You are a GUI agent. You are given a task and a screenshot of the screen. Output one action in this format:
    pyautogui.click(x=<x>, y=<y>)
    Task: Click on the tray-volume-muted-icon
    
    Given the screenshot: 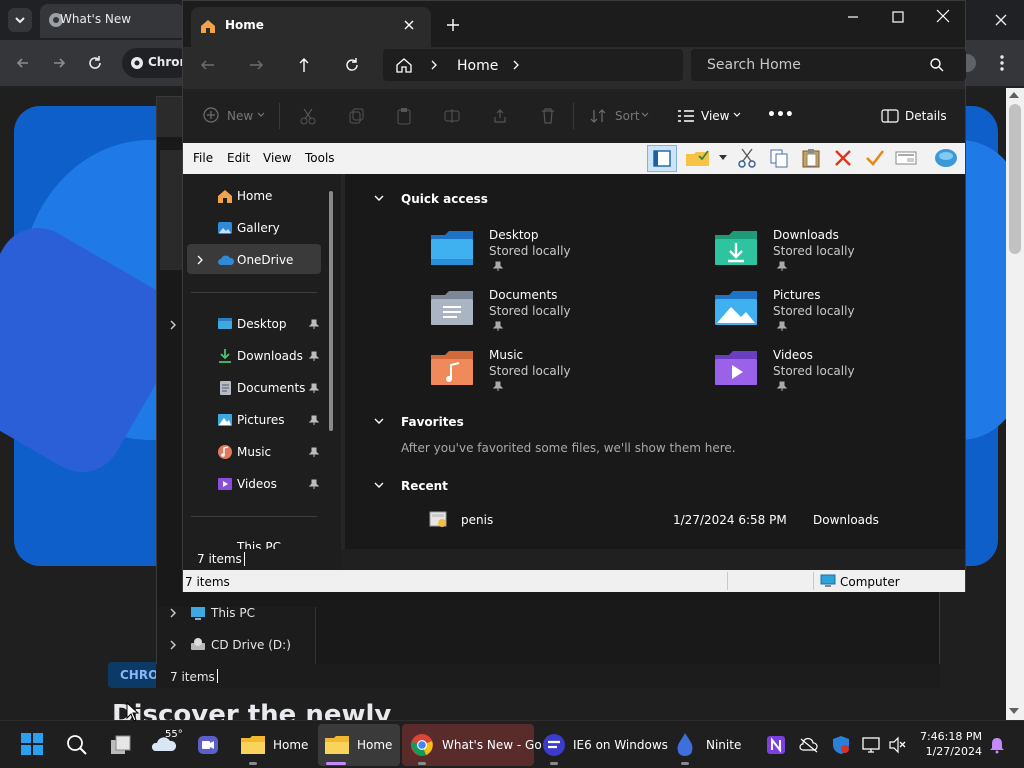 What is the action you would take?
    pyautogui.click(x=898, y=745)
    